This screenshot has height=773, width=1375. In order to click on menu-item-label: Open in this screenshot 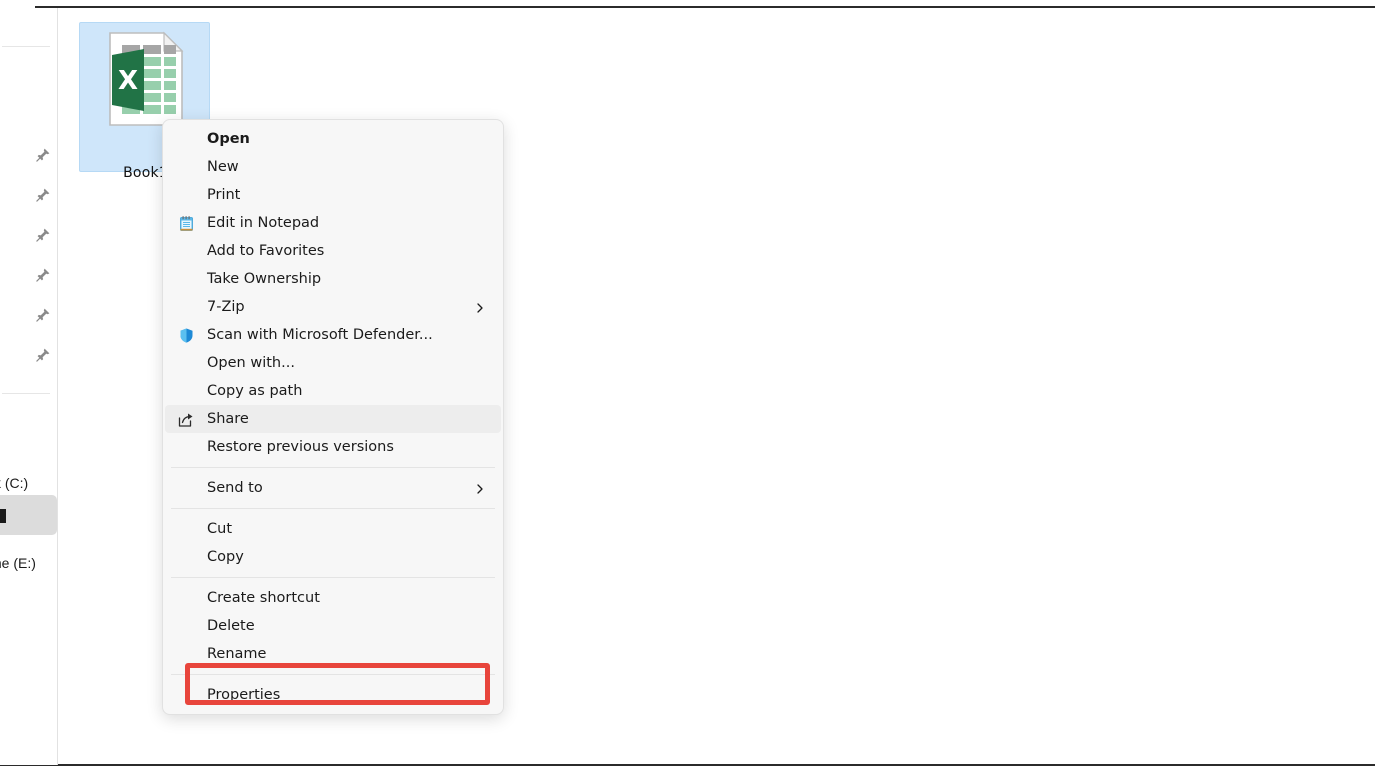, I will do `click(228, 139)`.